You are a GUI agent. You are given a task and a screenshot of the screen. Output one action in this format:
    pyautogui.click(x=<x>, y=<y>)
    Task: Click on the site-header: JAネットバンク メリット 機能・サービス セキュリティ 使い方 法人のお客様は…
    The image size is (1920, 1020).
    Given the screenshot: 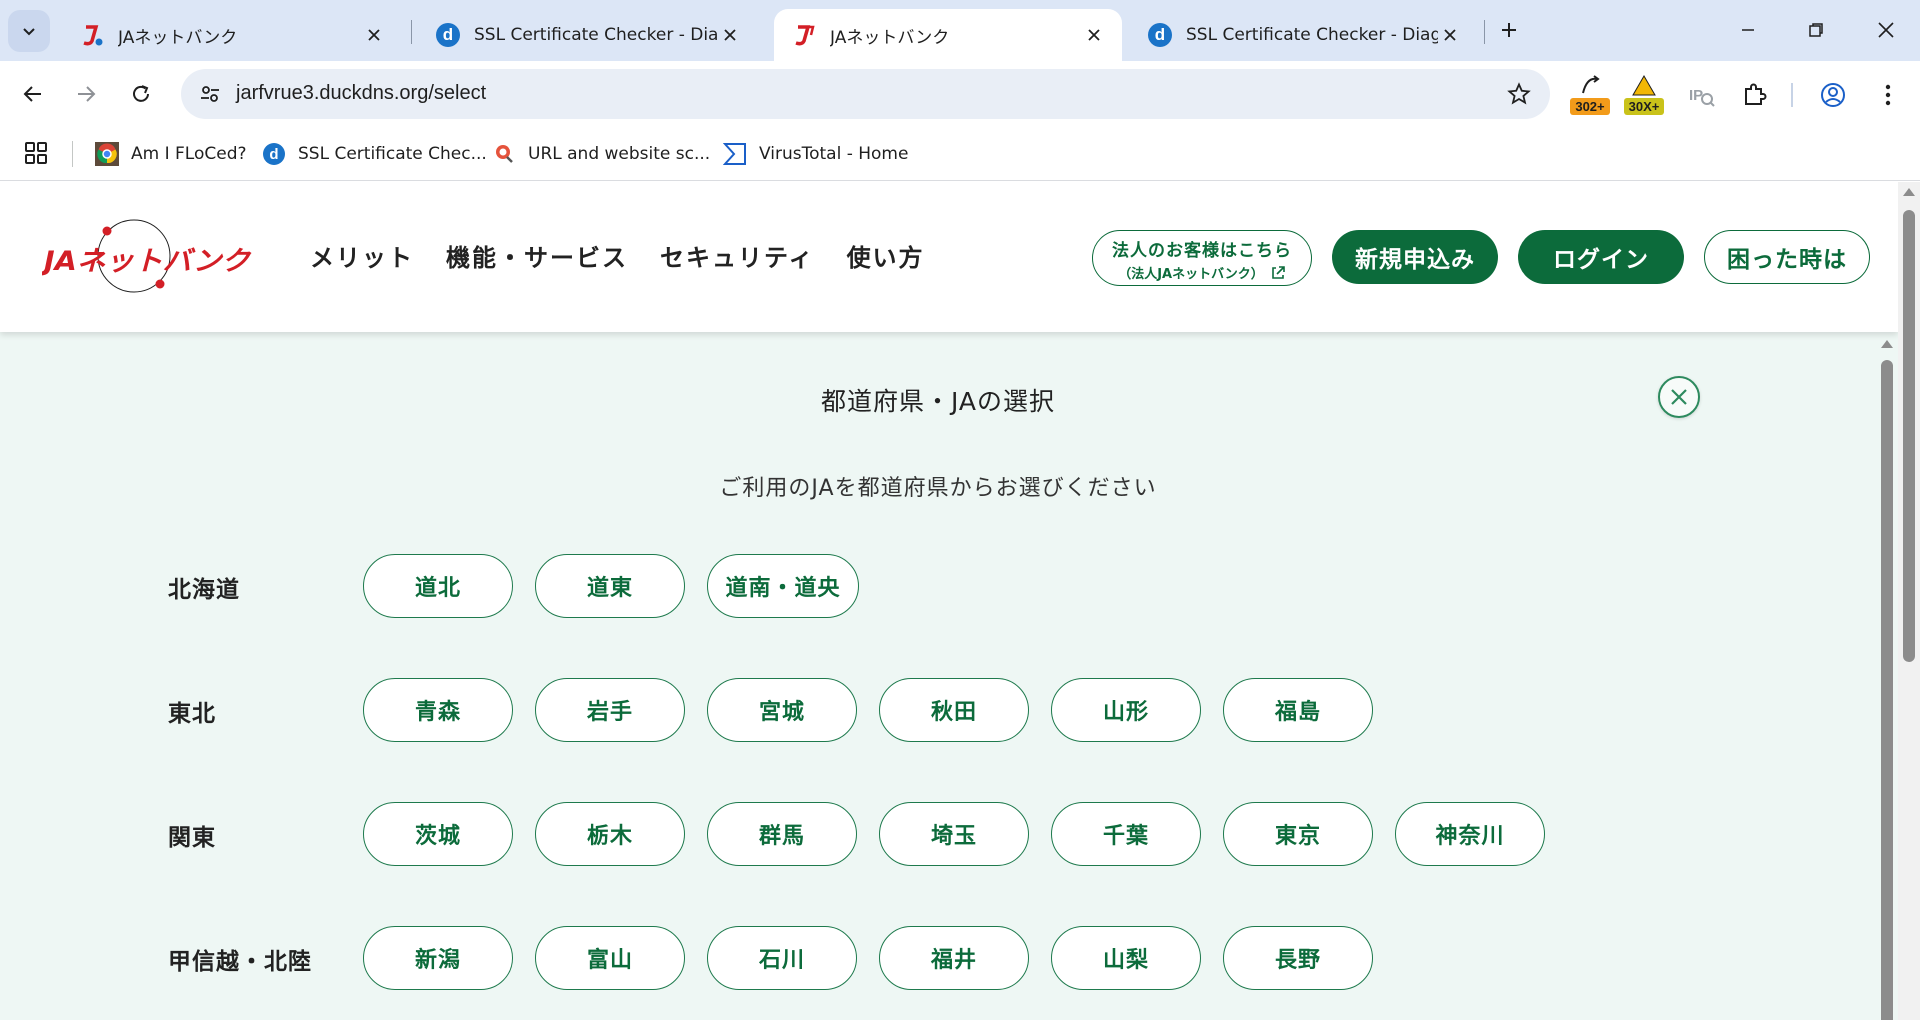 What is the action you would take?
    pyautogui.click(x=949, y=257)
    